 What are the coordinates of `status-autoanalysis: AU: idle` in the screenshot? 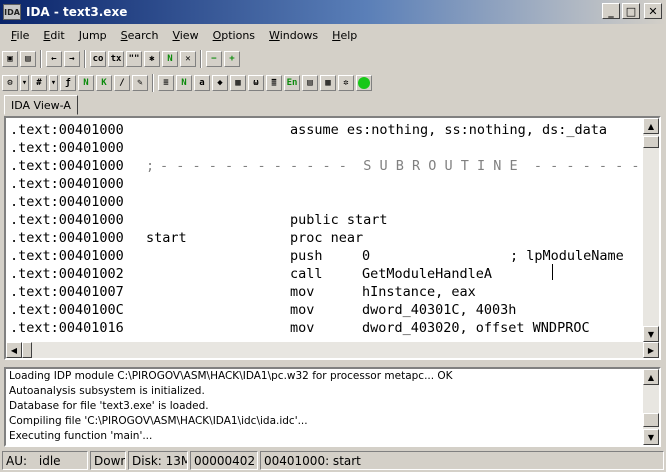 It's located at (45, 460).